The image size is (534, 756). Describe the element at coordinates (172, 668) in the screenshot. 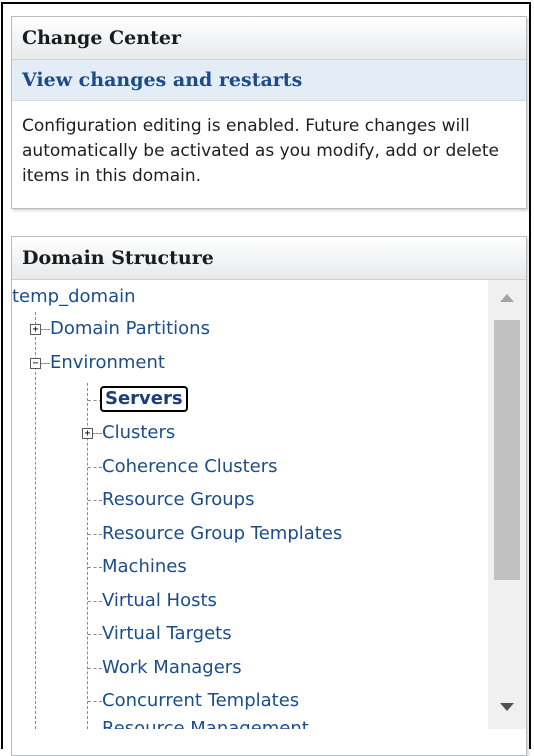

I see `tree-item-work-managers: Work Managers` at that location.